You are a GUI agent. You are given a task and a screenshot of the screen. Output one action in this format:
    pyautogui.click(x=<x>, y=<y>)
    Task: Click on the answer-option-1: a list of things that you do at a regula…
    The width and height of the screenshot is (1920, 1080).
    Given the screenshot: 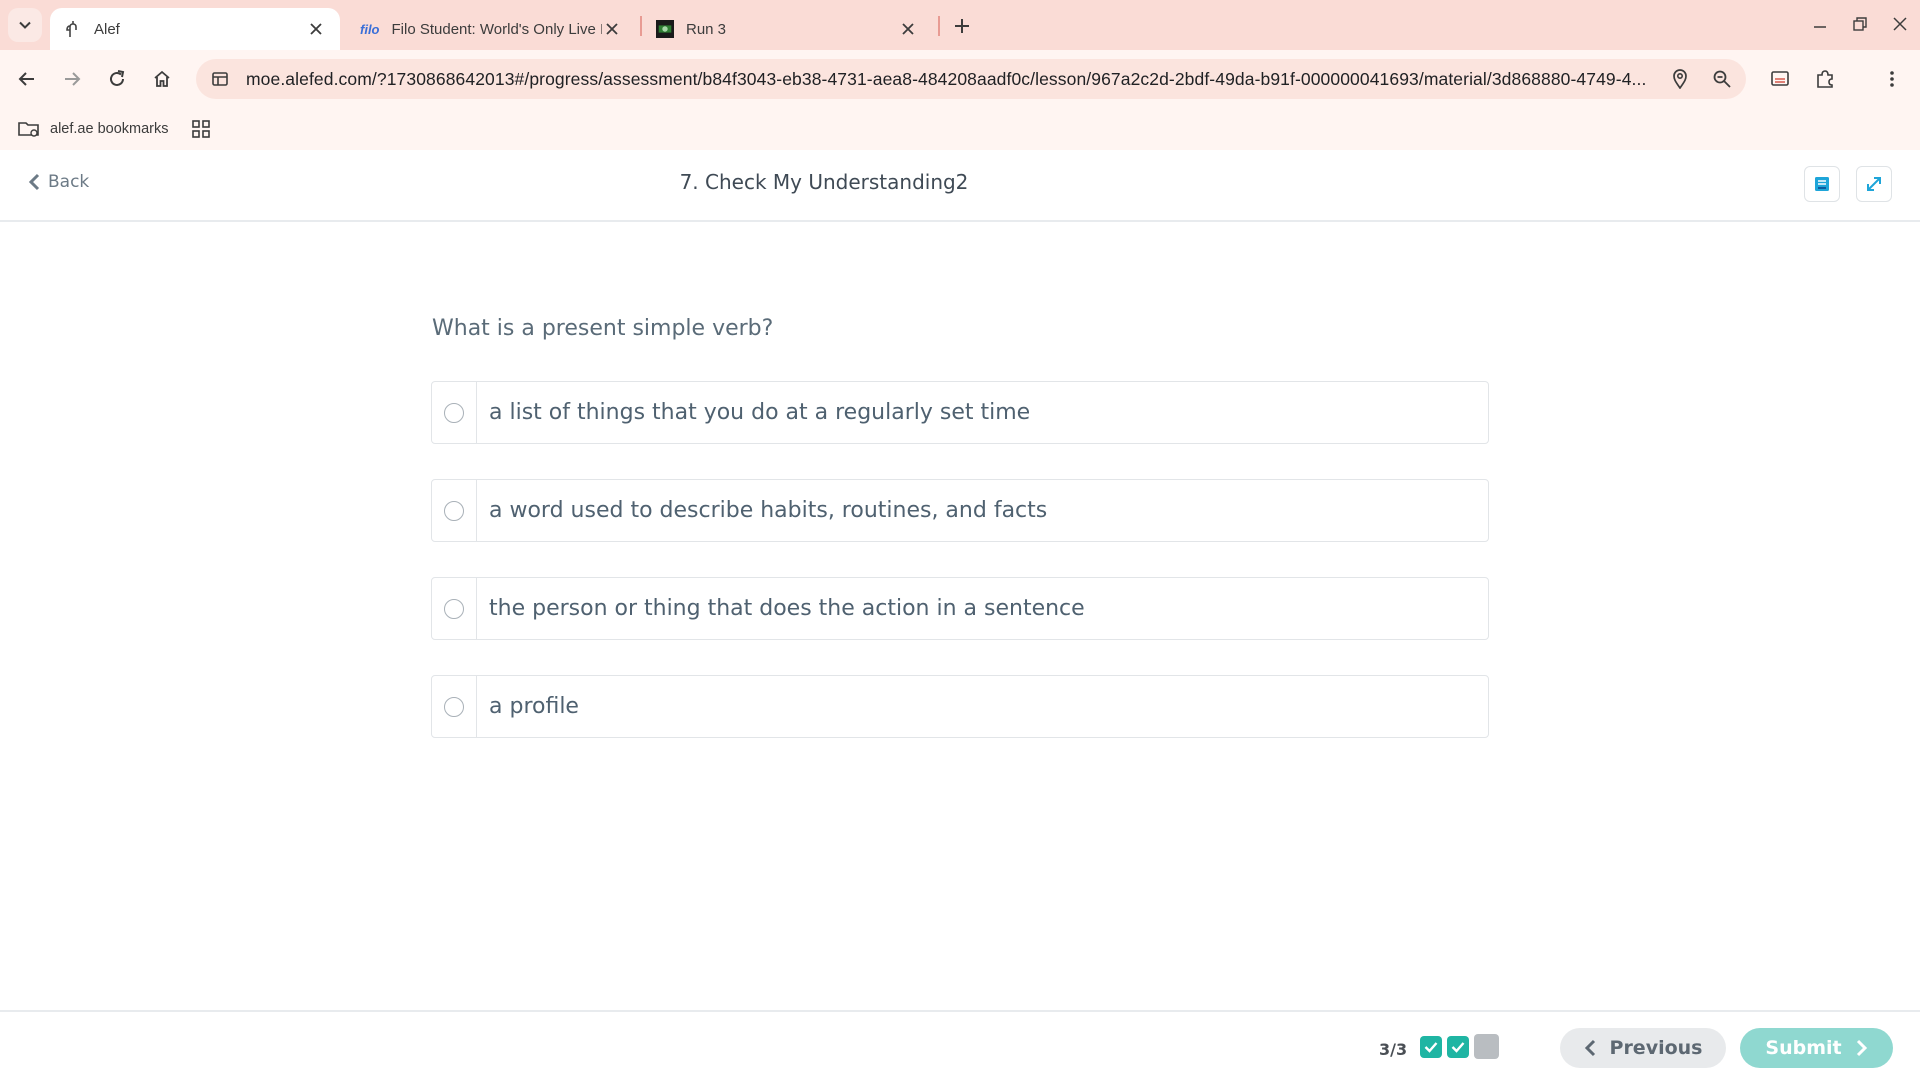 What is the action you would take?
    pyautogui.click(x=960, y=412)
    